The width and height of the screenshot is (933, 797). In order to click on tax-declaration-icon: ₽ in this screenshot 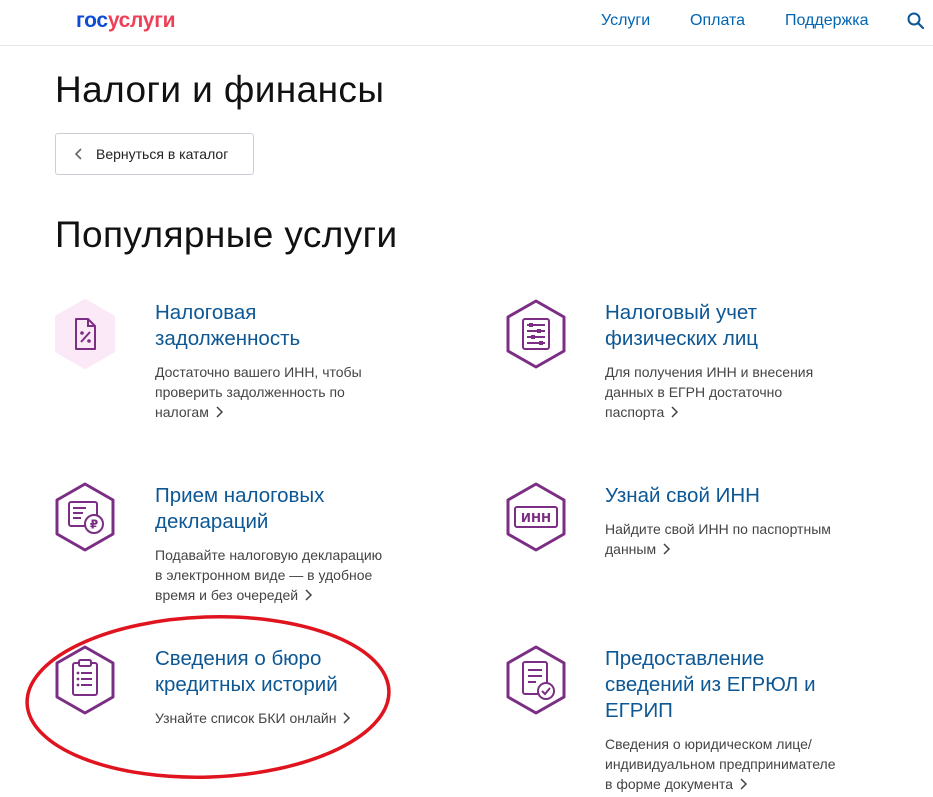, I will do `click(85, 517)`.